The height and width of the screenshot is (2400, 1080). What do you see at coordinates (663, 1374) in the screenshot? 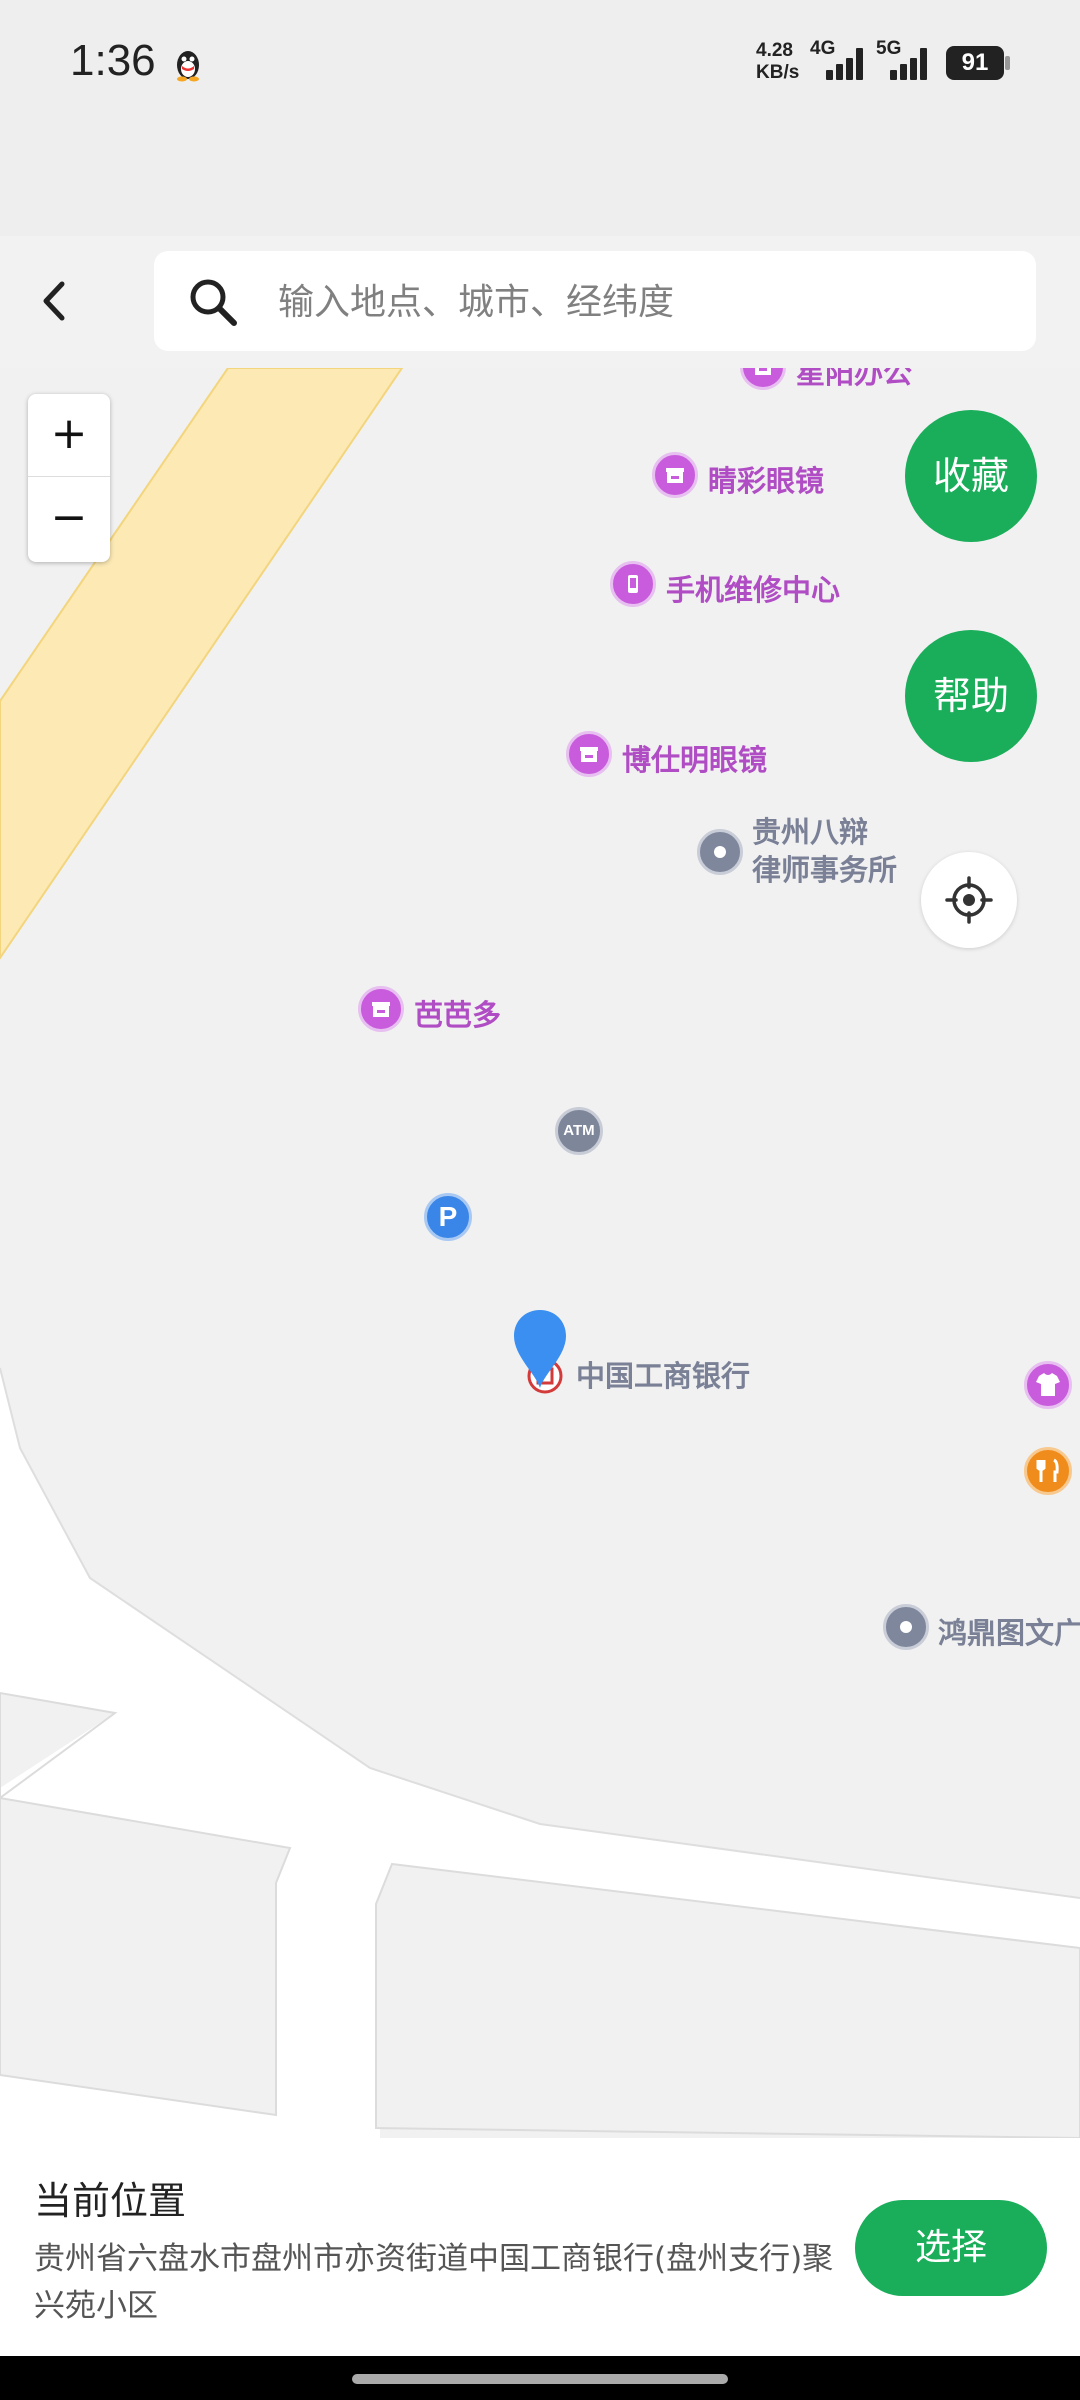
I see `poi-label-icbc: 中国工商银行` at bounding box center [663, 1374].